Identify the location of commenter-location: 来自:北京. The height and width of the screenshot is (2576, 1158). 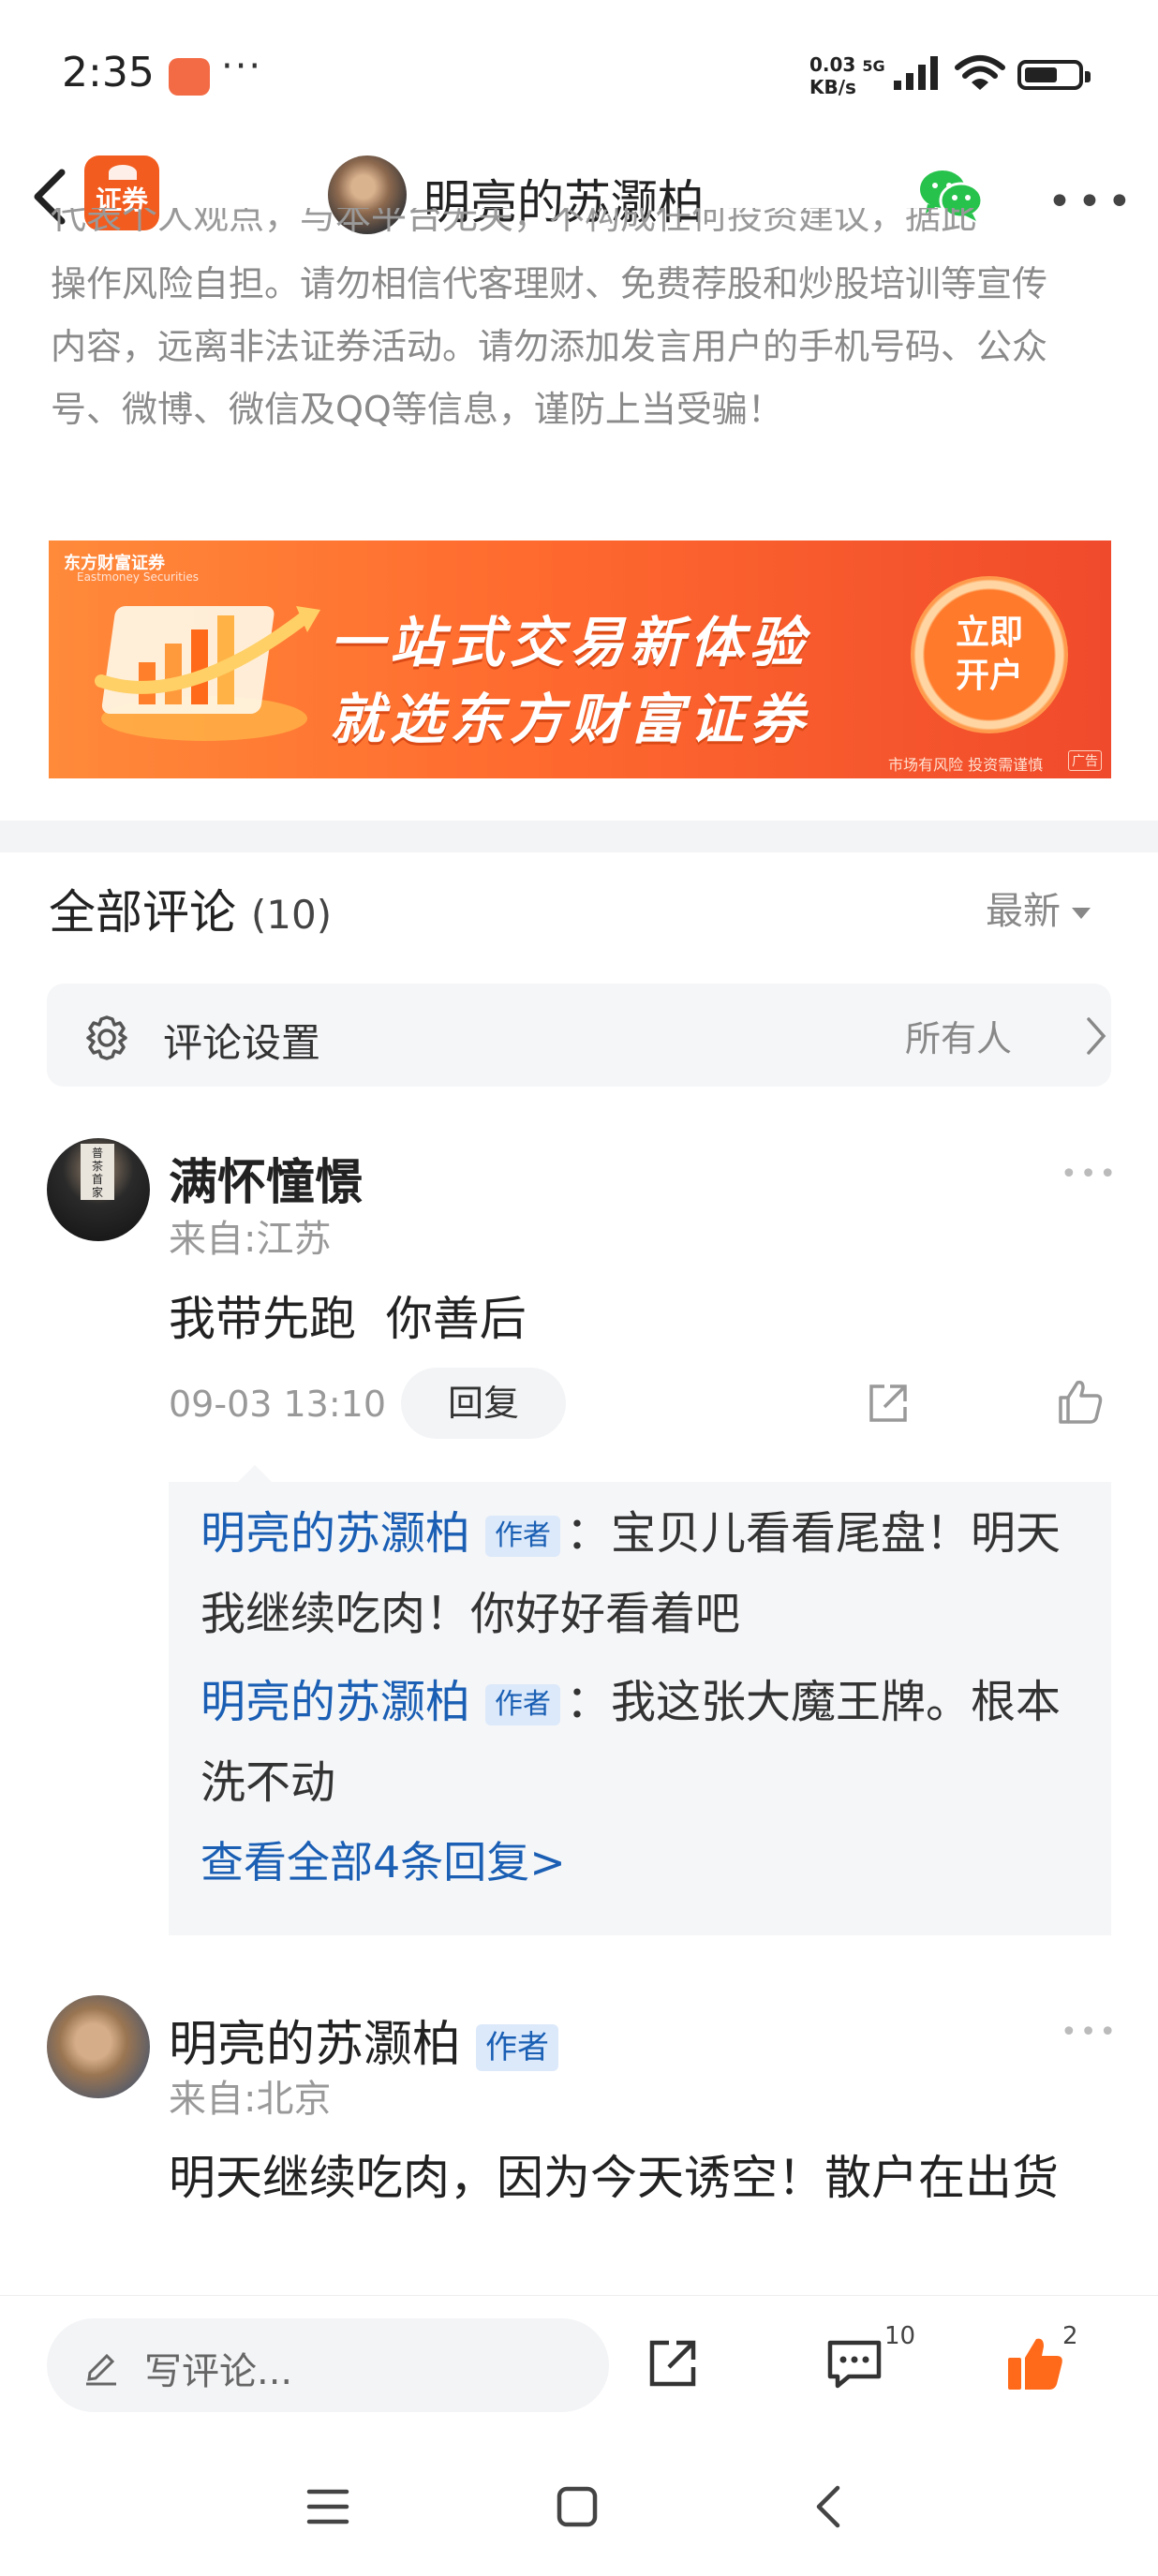
(251, 2100).